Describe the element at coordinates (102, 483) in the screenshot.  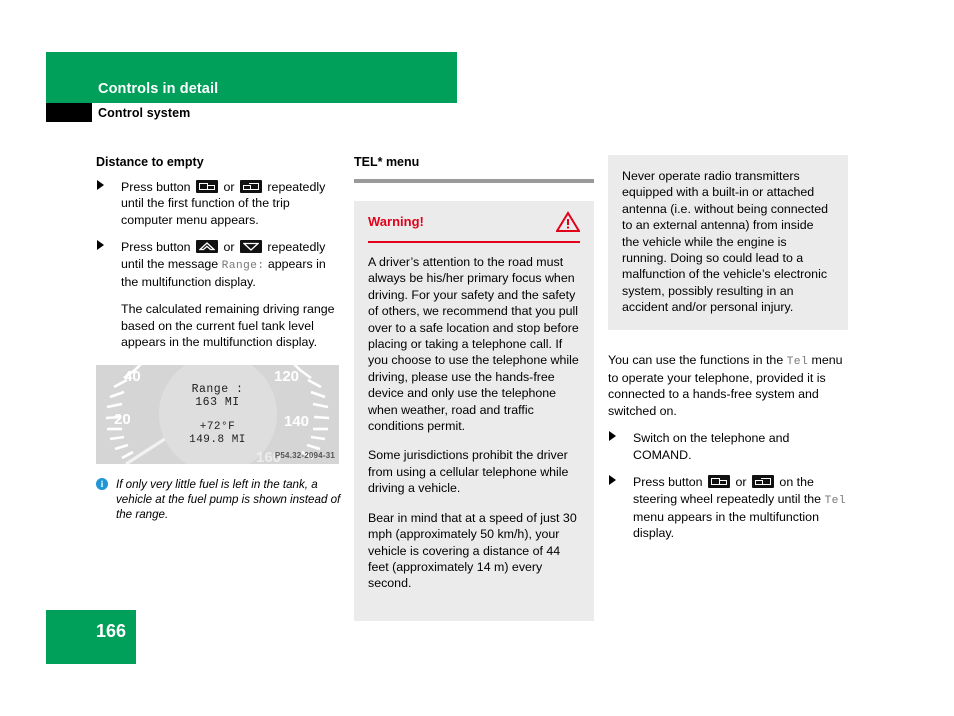
I see `info-icon: i` at that location.